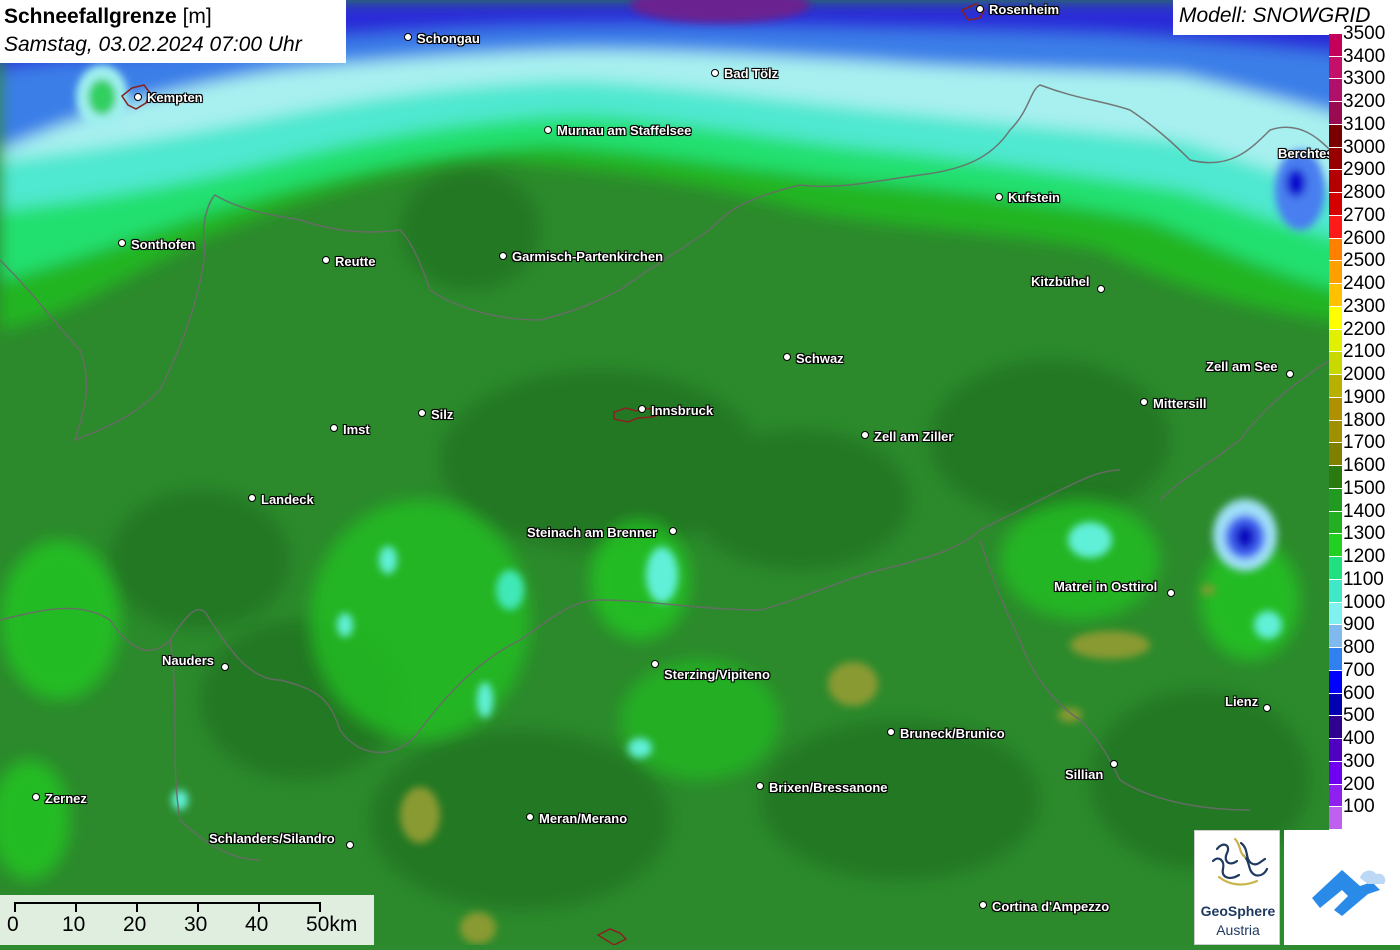 Image resolution: width=1400 pixels, height=950 pixels. What do you see at coordinates (583, 818) in the screenshot?
I see `city-label: Meran/Merano` at bounding box center [583, 818].